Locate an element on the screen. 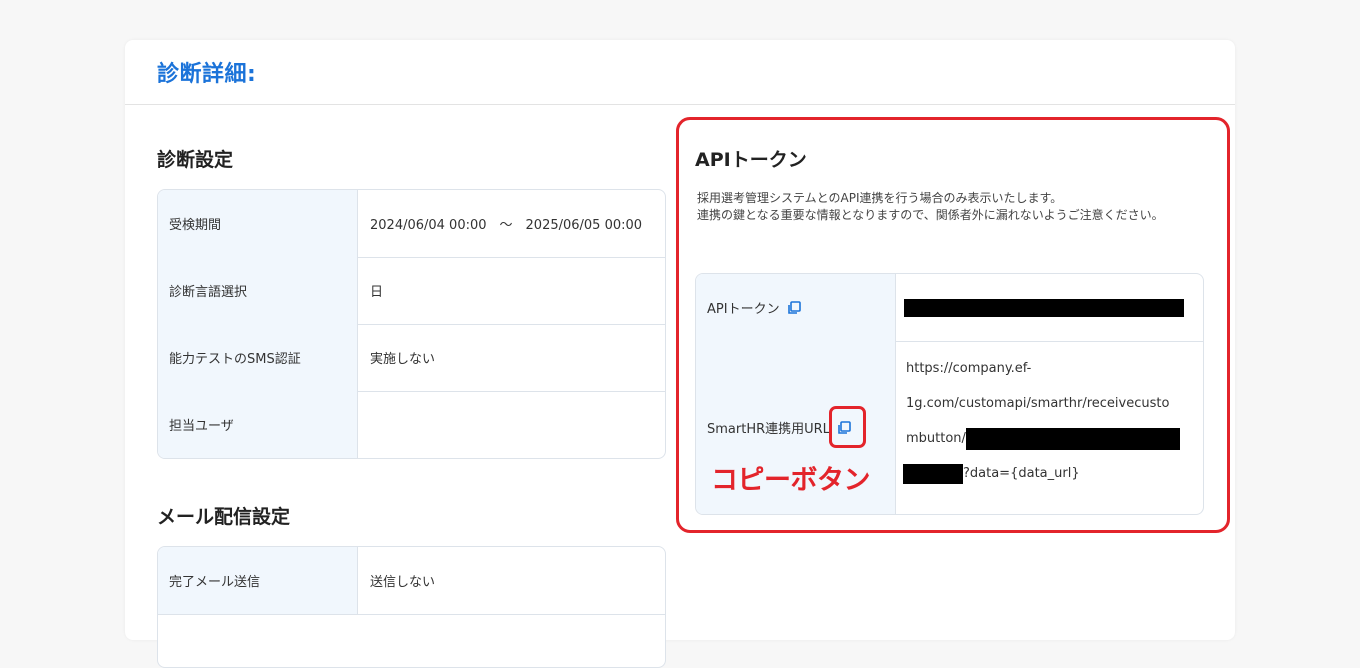 Image resolution: width=1360 pixels, height=668 pixels. diagnosis-settings-title: 診断設定 is located at coordinates (195, 160).